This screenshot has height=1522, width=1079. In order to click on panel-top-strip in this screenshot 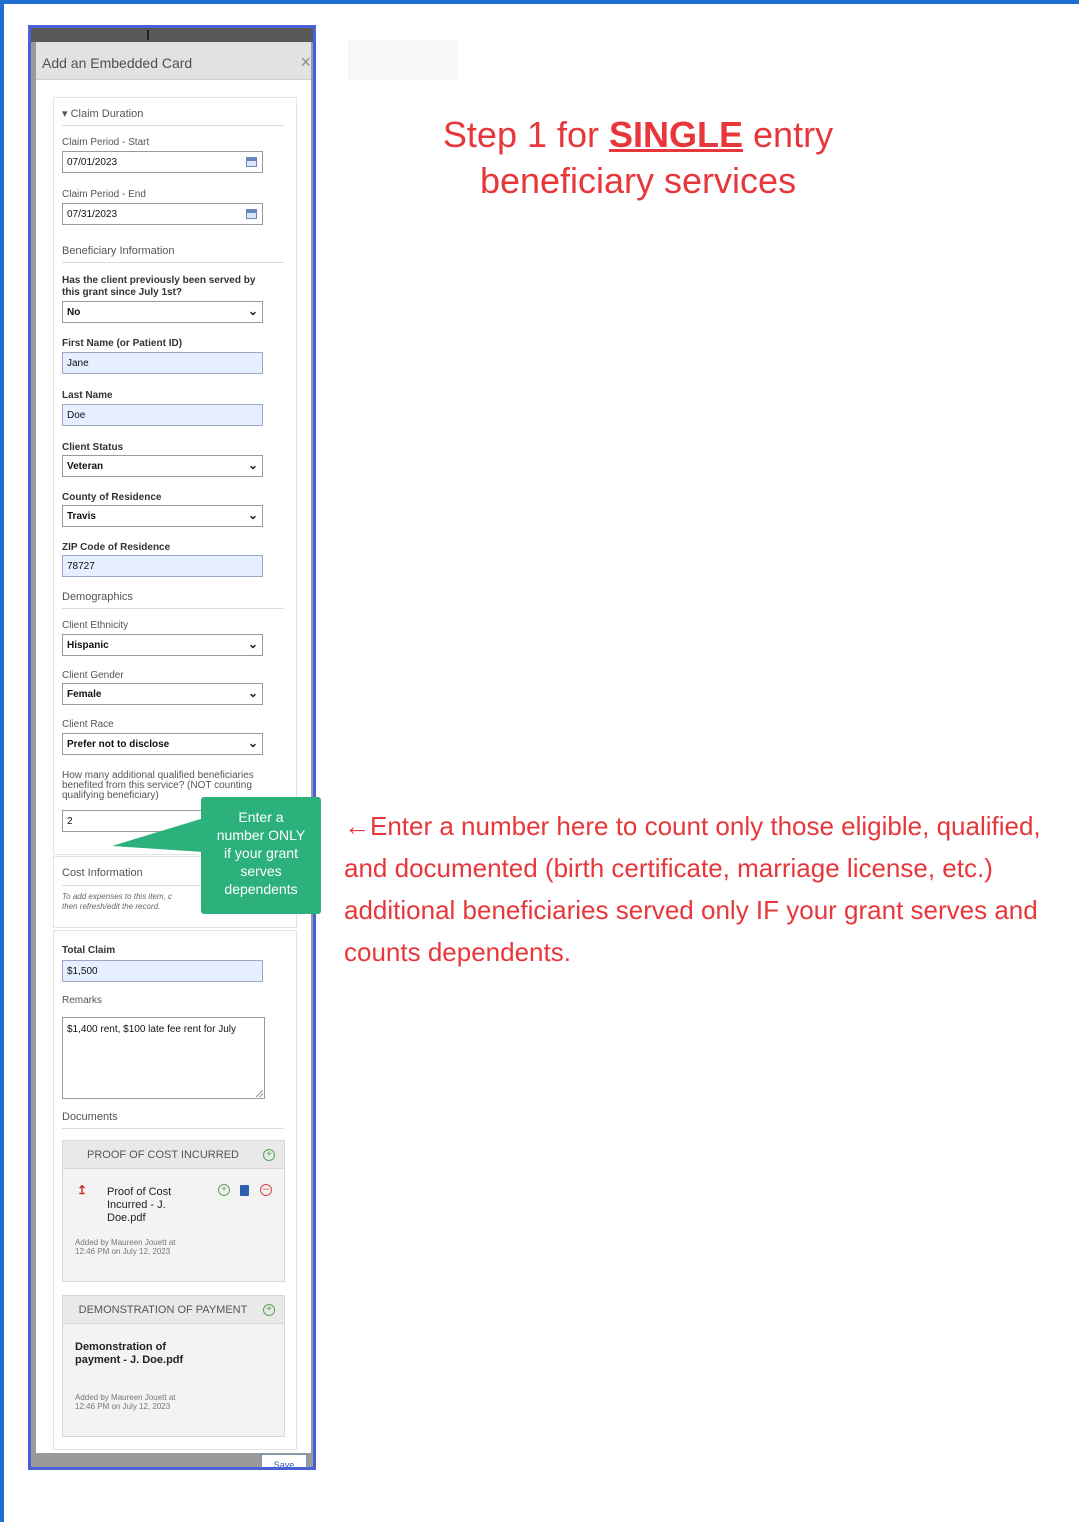, I will do `click(172, 35)`.